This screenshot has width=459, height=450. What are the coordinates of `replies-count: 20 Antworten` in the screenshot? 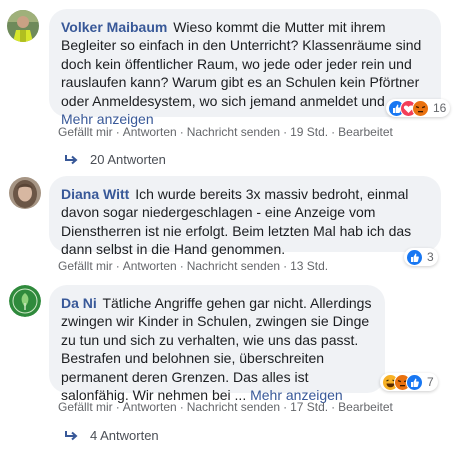 It's located at (128, 159).